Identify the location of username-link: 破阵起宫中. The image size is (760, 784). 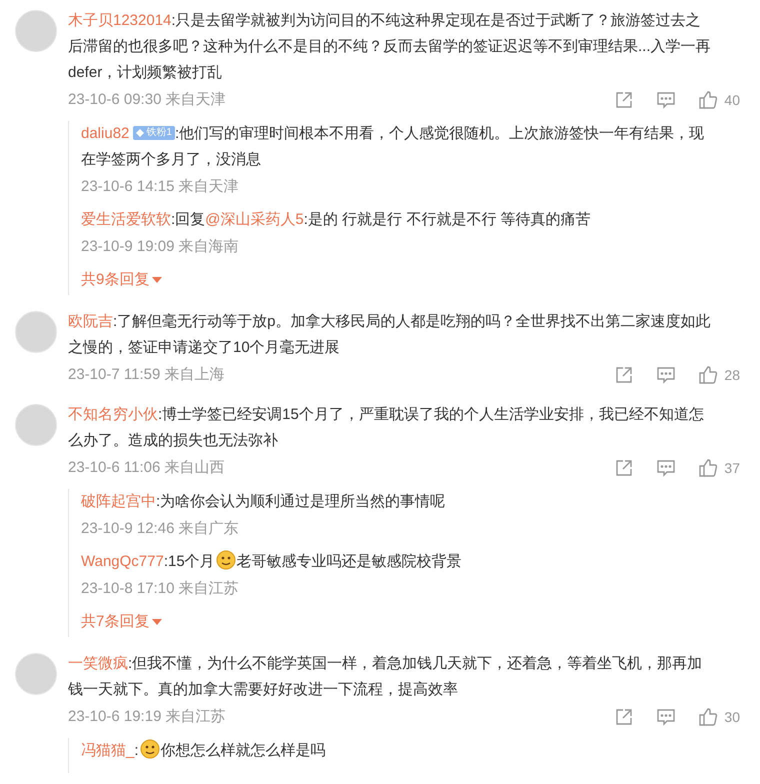
(118, 501).